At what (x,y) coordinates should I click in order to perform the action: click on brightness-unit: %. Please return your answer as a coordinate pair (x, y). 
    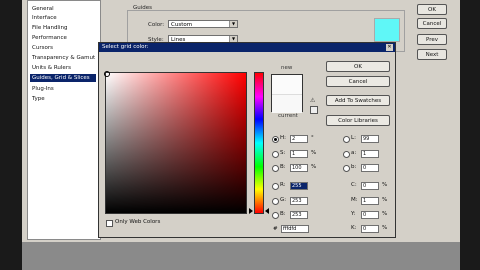
    Looking at the image, I should click on (314, 167).